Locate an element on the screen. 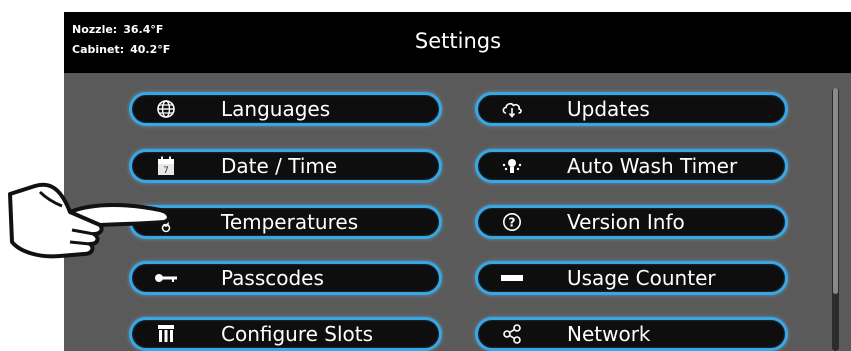 This screenshot has height=351, width=851. counter-bar-icon is located at coordinates (512, 278).